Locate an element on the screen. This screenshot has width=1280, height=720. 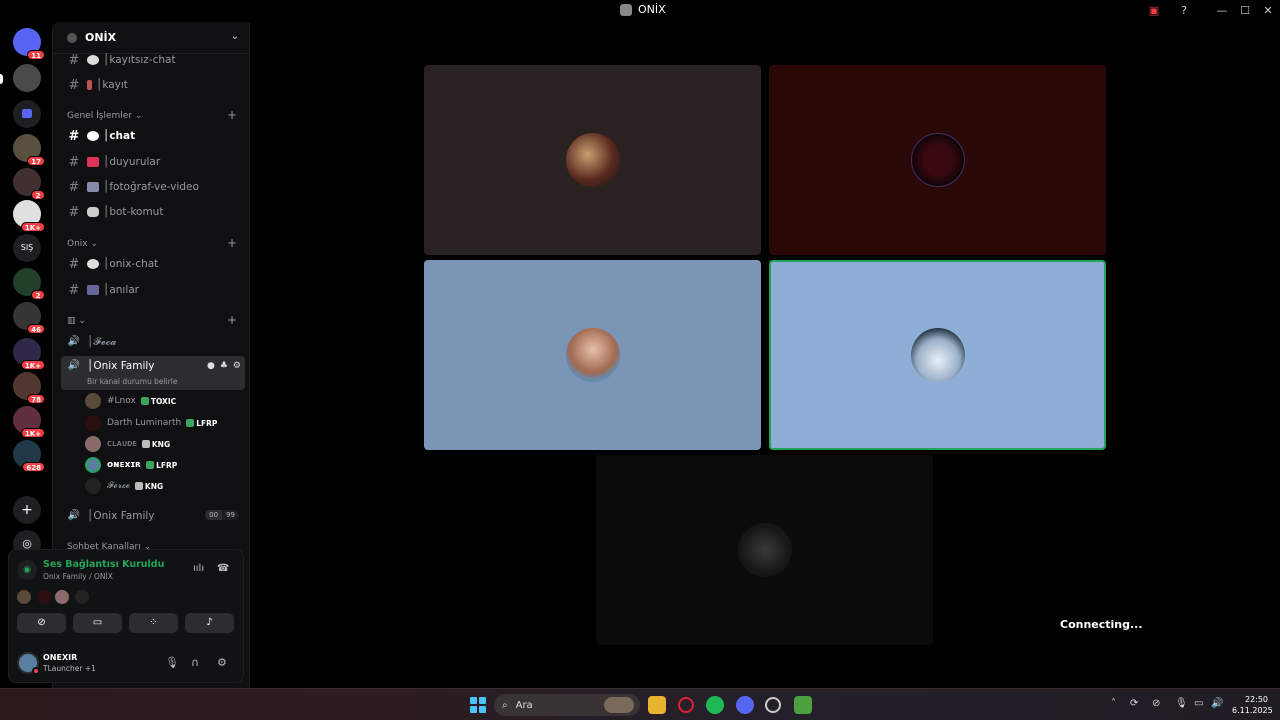
add-server-icon: + is located at coordinates (27, 510).